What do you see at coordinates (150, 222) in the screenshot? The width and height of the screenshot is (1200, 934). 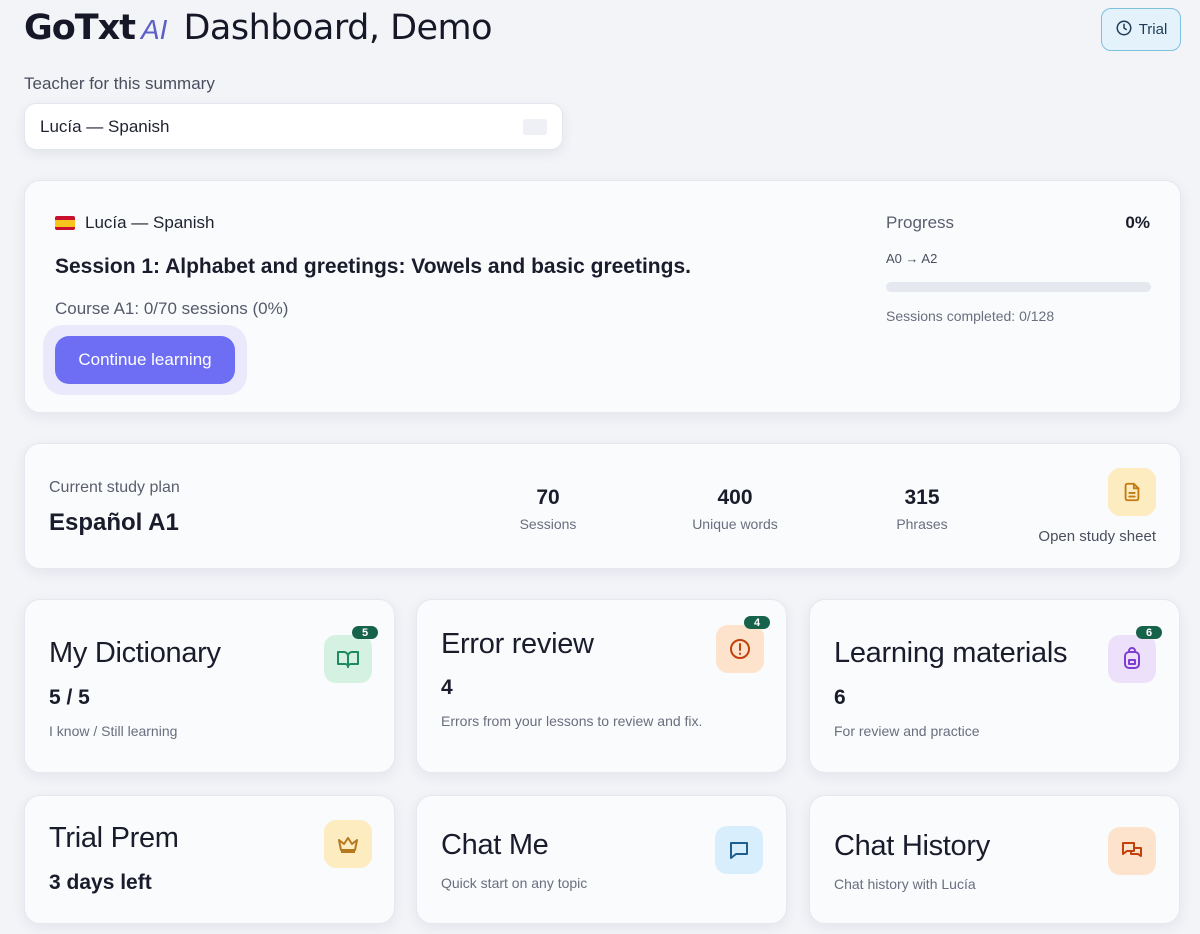 I see `session-teacher-label: Lucía — Spanish` at bounding box center [150, 222].